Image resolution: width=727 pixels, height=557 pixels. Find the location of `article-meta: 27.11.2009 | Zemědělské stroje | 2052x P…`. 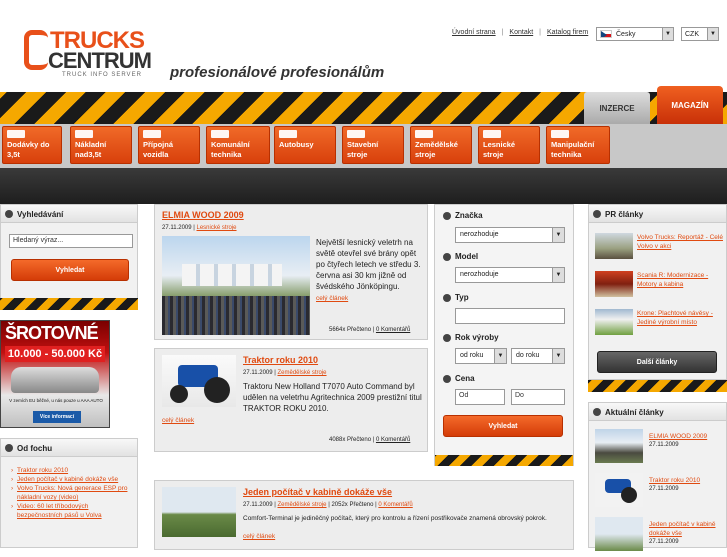

article-meta: 27.11.2009 | Zemědělské stroje | 2052x P… is located at coordinates (328, 505).